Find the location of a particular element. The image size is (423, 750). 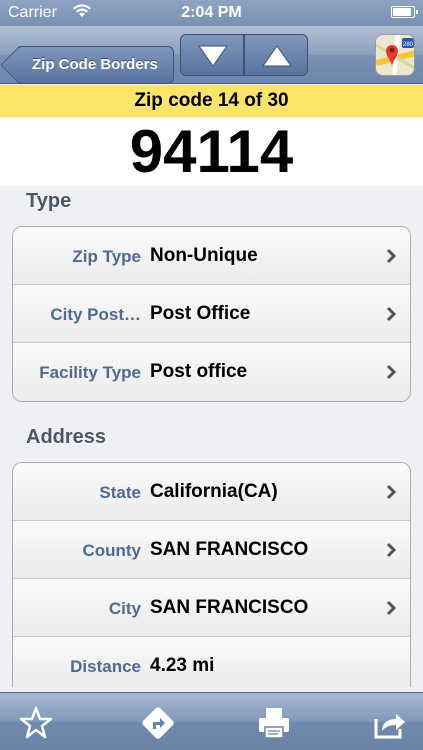

previous-zip-button is located at coordinates (276, 55).